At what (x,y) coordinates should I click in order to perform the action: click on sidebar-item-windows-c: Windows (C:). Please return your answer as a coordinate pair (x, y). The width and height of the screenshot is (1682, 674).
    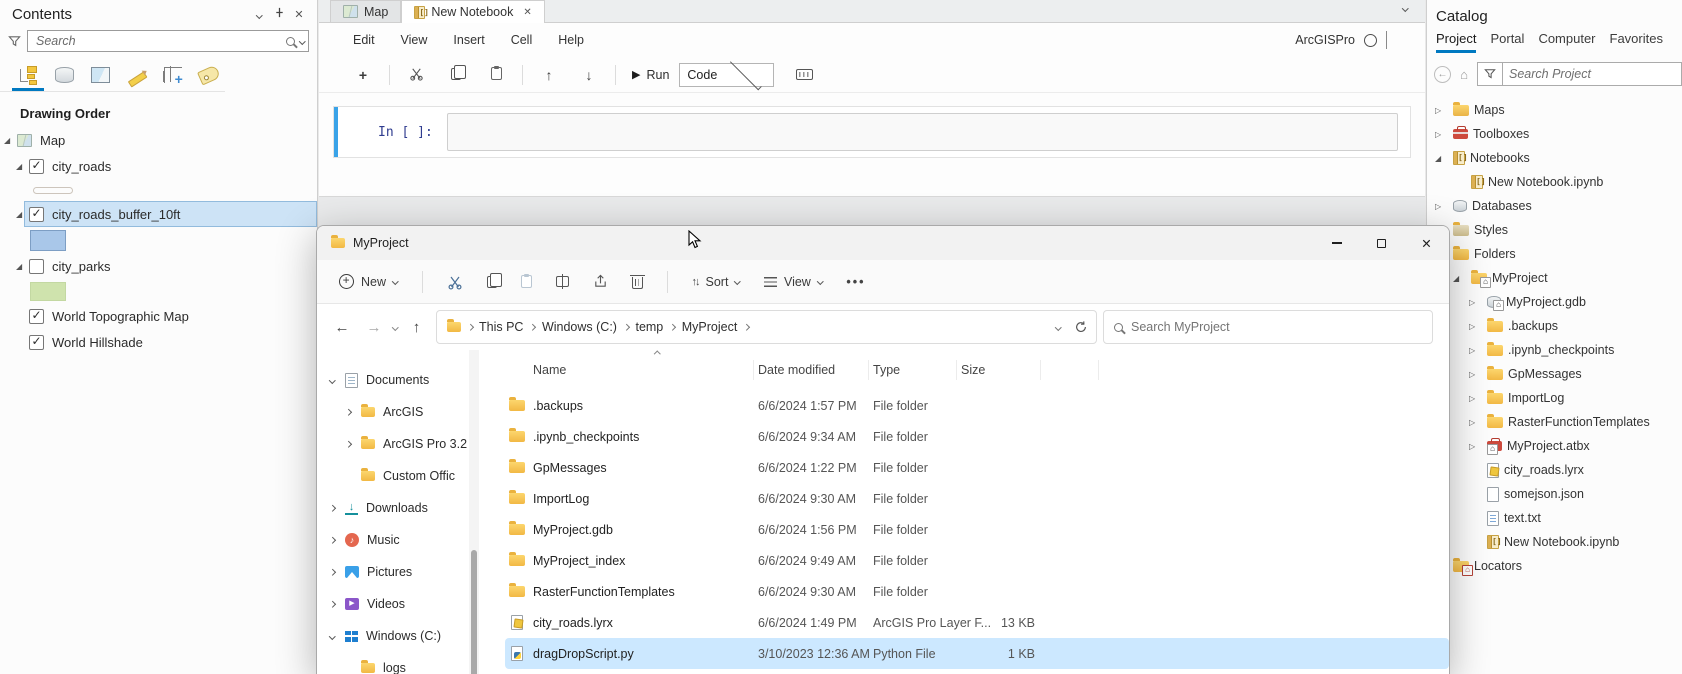
    Looking at the image, I should click on (393, 636).